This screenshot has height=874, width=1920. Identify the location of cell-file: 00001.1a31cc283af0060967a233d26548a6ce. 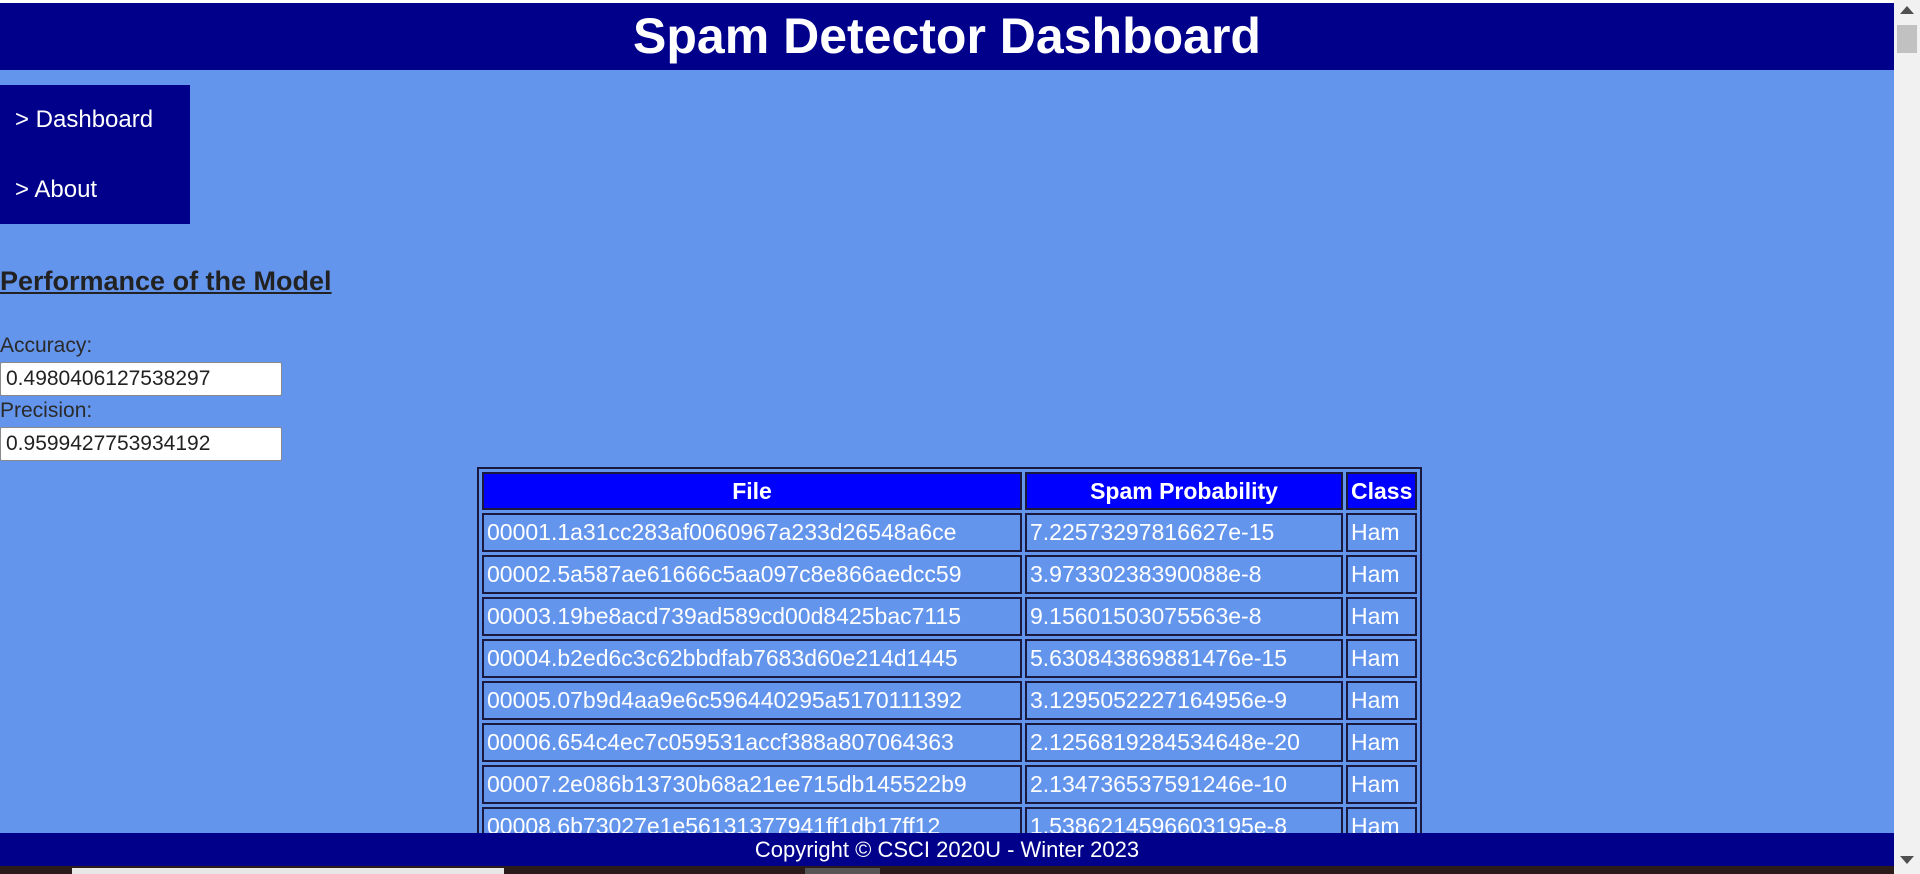
(752, 532).